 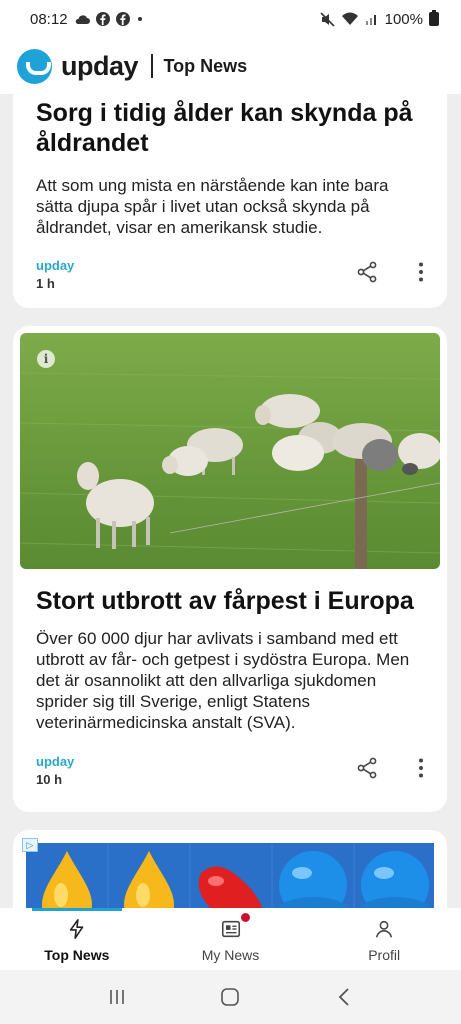 What do you see at coordinates (100, 65) in the screenshot?
I see `brand-name: upday` at bounding box center [100, 65].